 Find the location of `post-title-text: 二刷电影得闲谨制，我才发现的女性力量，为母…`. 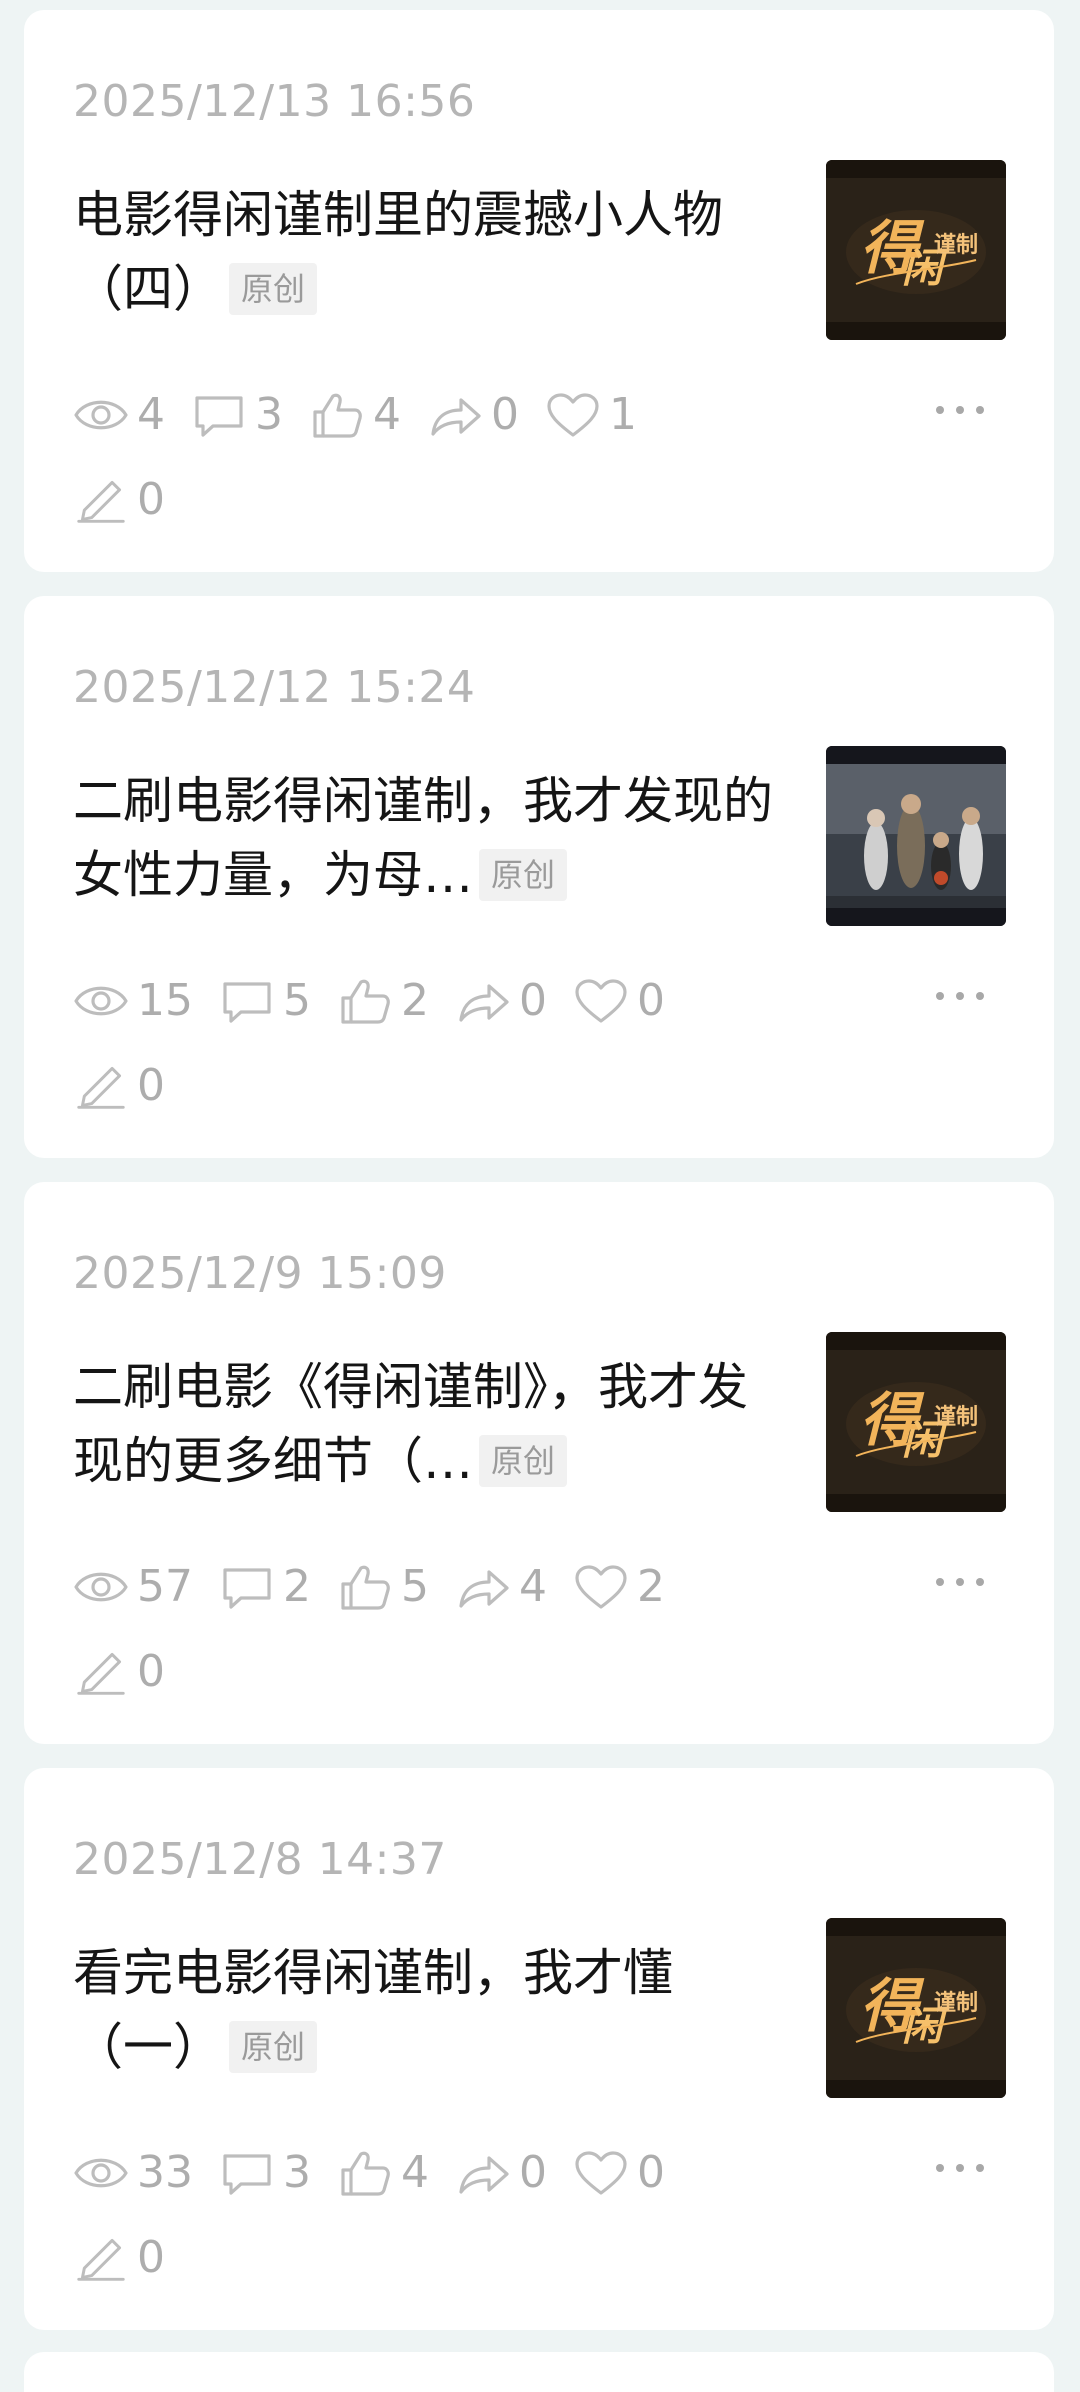

post-title-text: 二刷电影得闲谨制，我才发现的女性力量，为母… is located at coordinates (423, 838).